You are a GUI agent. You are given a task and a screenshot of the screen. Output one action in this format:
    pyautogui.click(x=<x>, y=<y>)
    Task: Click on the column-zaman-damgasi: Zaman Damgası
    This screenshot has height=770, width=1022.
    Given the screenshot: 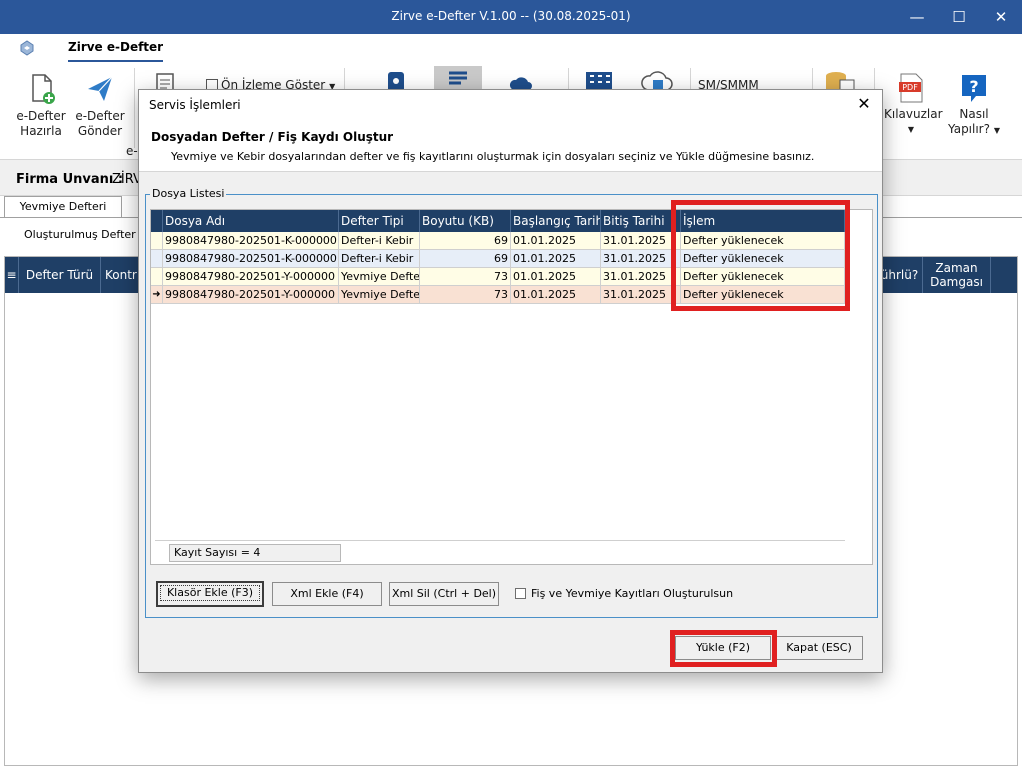 What is the action you would take?
    pyautogui.click(x=957, y=275)
    